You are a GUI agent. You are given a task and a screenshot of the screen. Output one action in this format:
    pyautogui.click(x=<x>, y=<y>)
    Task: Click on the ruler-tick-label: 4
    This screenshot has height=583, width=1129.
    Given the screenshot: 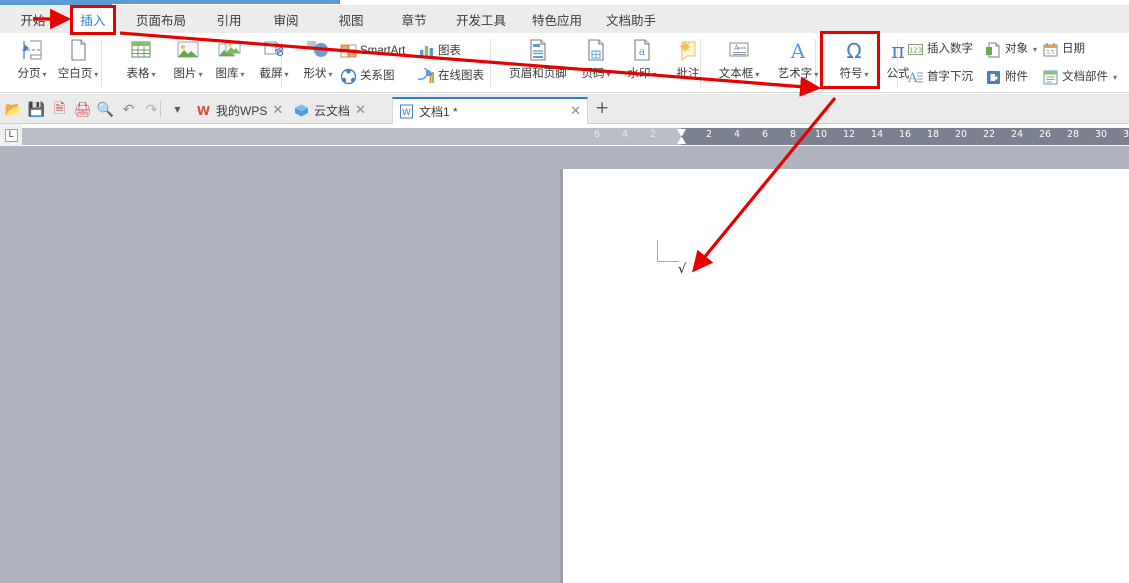 What is the action you would take?
    pyautogui.click(x=737, y=134)
    